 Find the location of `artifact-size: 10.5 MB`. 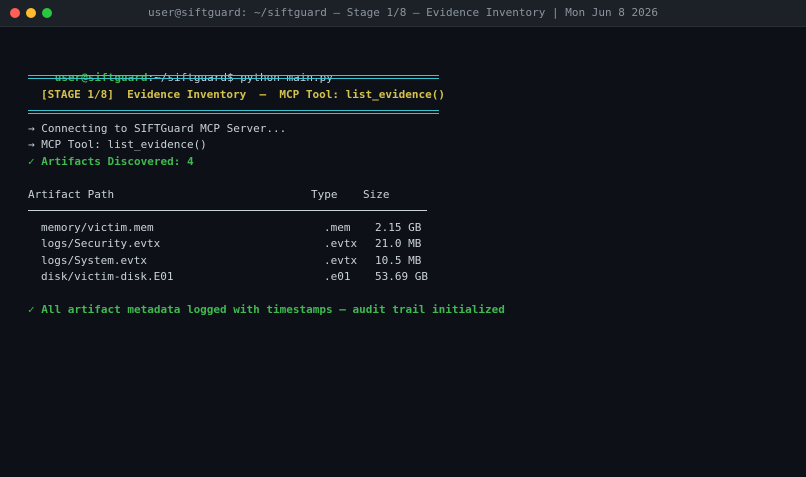

artifact-size: 10.5 MB is located at coordinates (398, 260).